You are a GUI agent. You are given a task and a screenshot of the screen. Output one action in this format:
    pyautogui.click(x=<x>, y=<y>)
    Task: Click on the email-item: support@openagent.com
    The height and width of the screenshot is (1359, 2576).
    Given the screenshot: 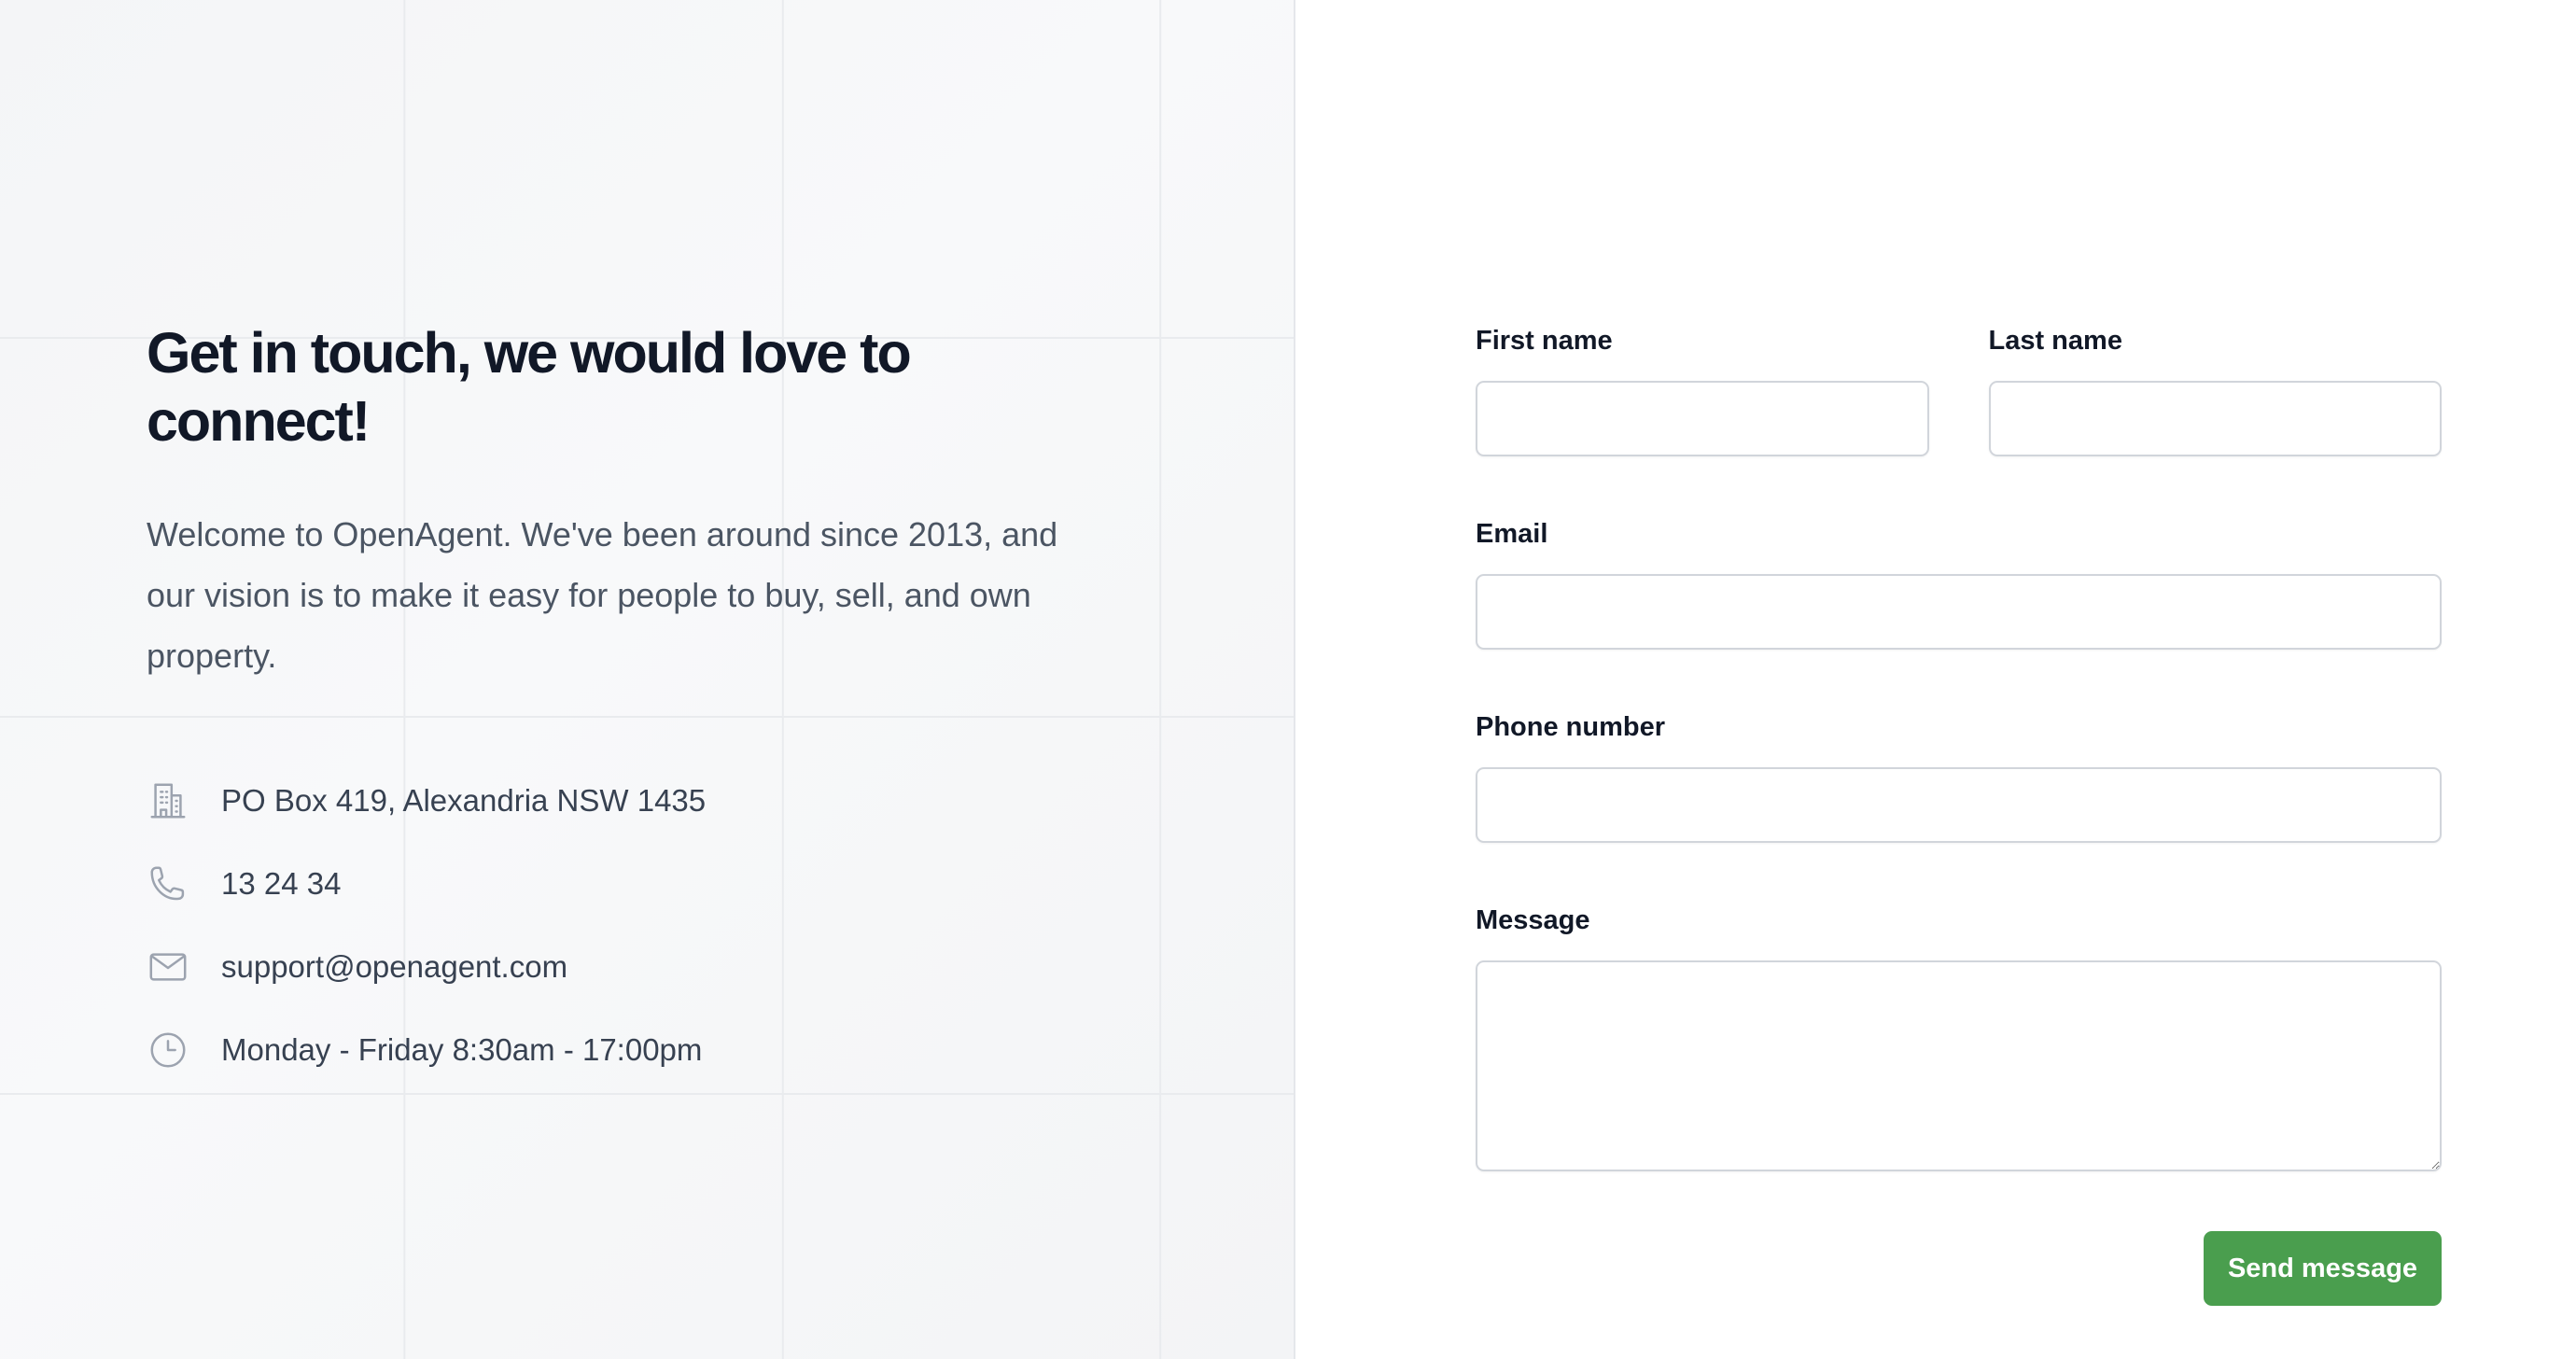 What is the action you would take?
    pyautogui.click(x=613, y=967)
    